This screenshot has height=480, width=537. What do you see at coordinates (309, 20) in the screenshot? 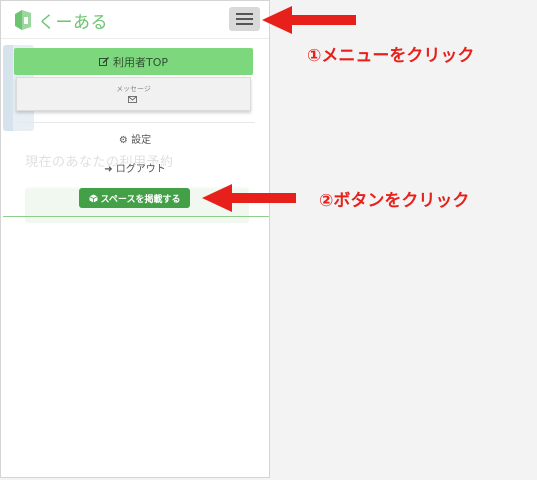
I see `arrow-icon-step1` at bounding box center [309, 20].